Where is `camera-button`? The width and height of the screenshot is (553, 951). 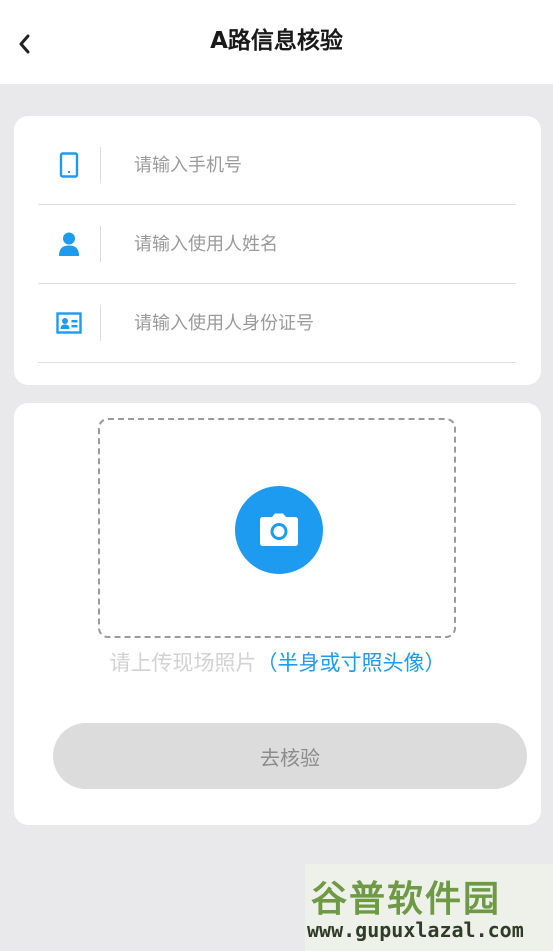 camera-button is located at coordinates (279, 530).